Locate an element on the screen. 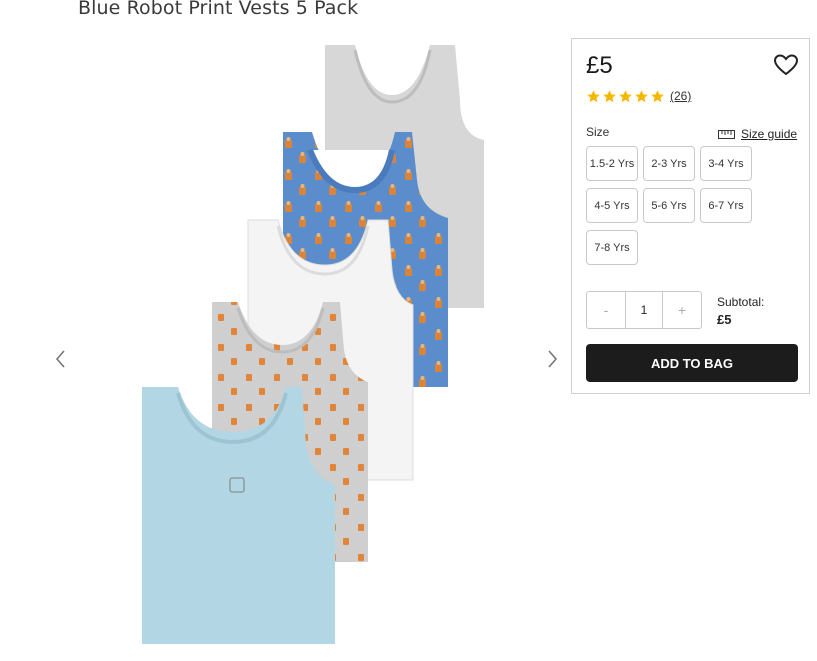  heart-icon is located at coordinates (786, 65).